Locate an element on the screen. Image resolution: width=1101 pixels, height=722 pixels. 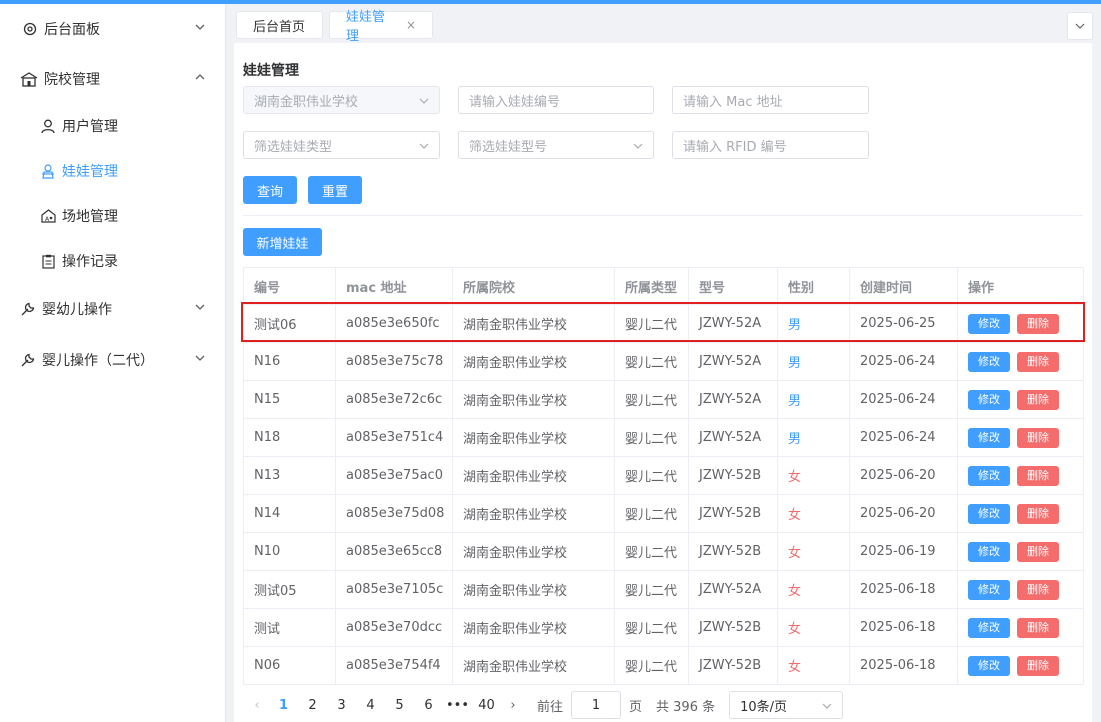
school-icon is located at coordinates (29, 79).